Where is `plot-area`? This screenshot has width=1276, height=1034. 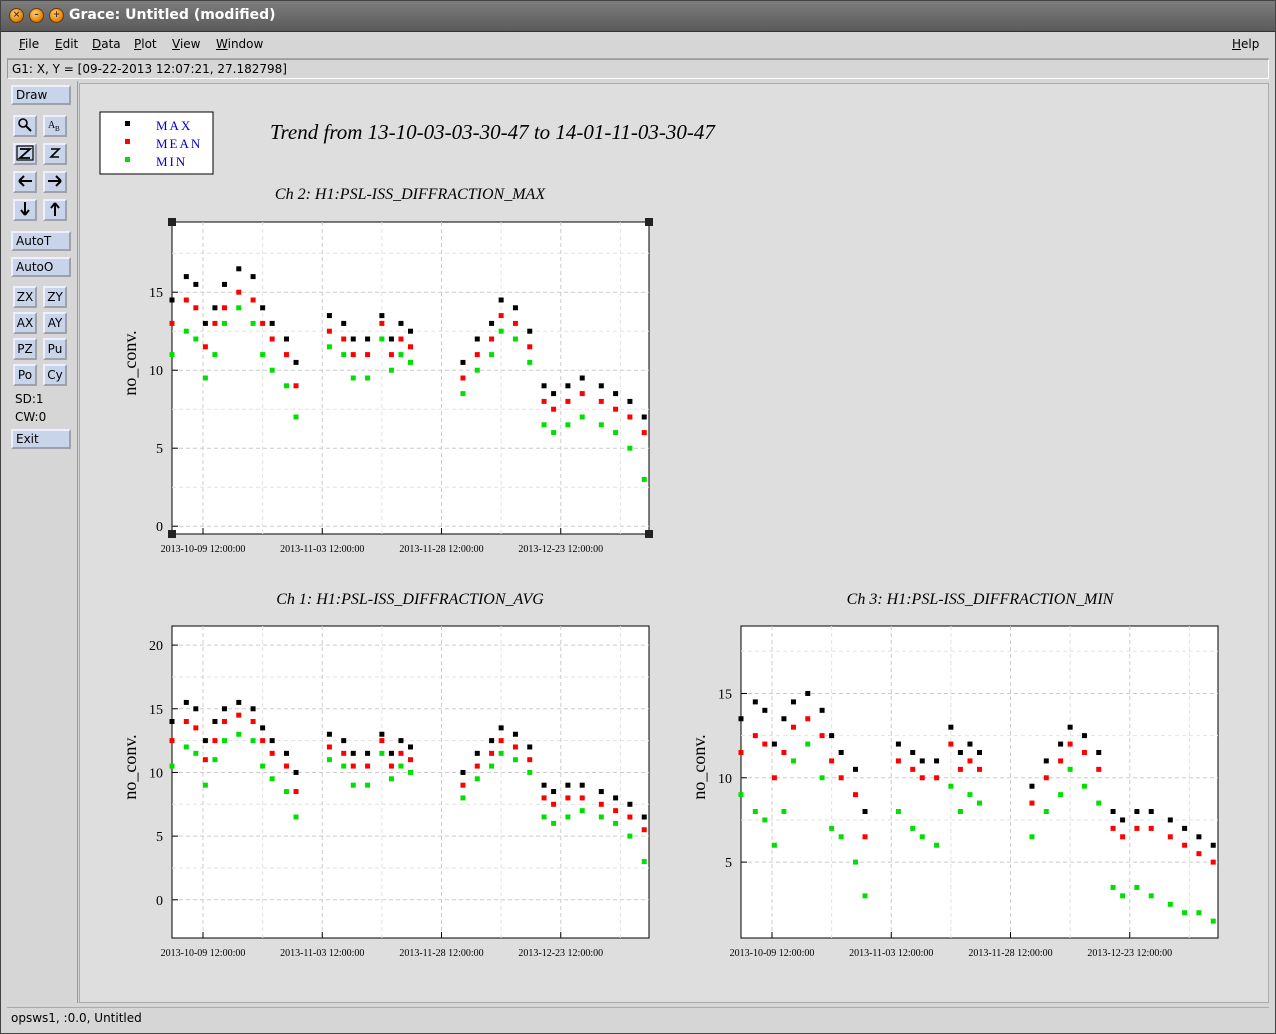 plot-area is located at coordinates (979, 782).